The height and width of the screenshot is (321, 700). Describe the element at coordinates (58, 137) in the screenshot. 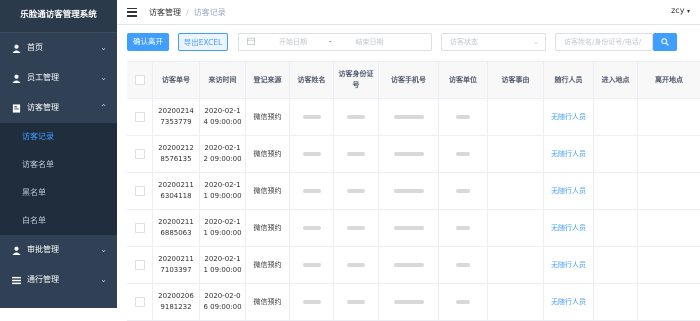

I see `sidebar-item-visit-records: 访客记录` at that location.